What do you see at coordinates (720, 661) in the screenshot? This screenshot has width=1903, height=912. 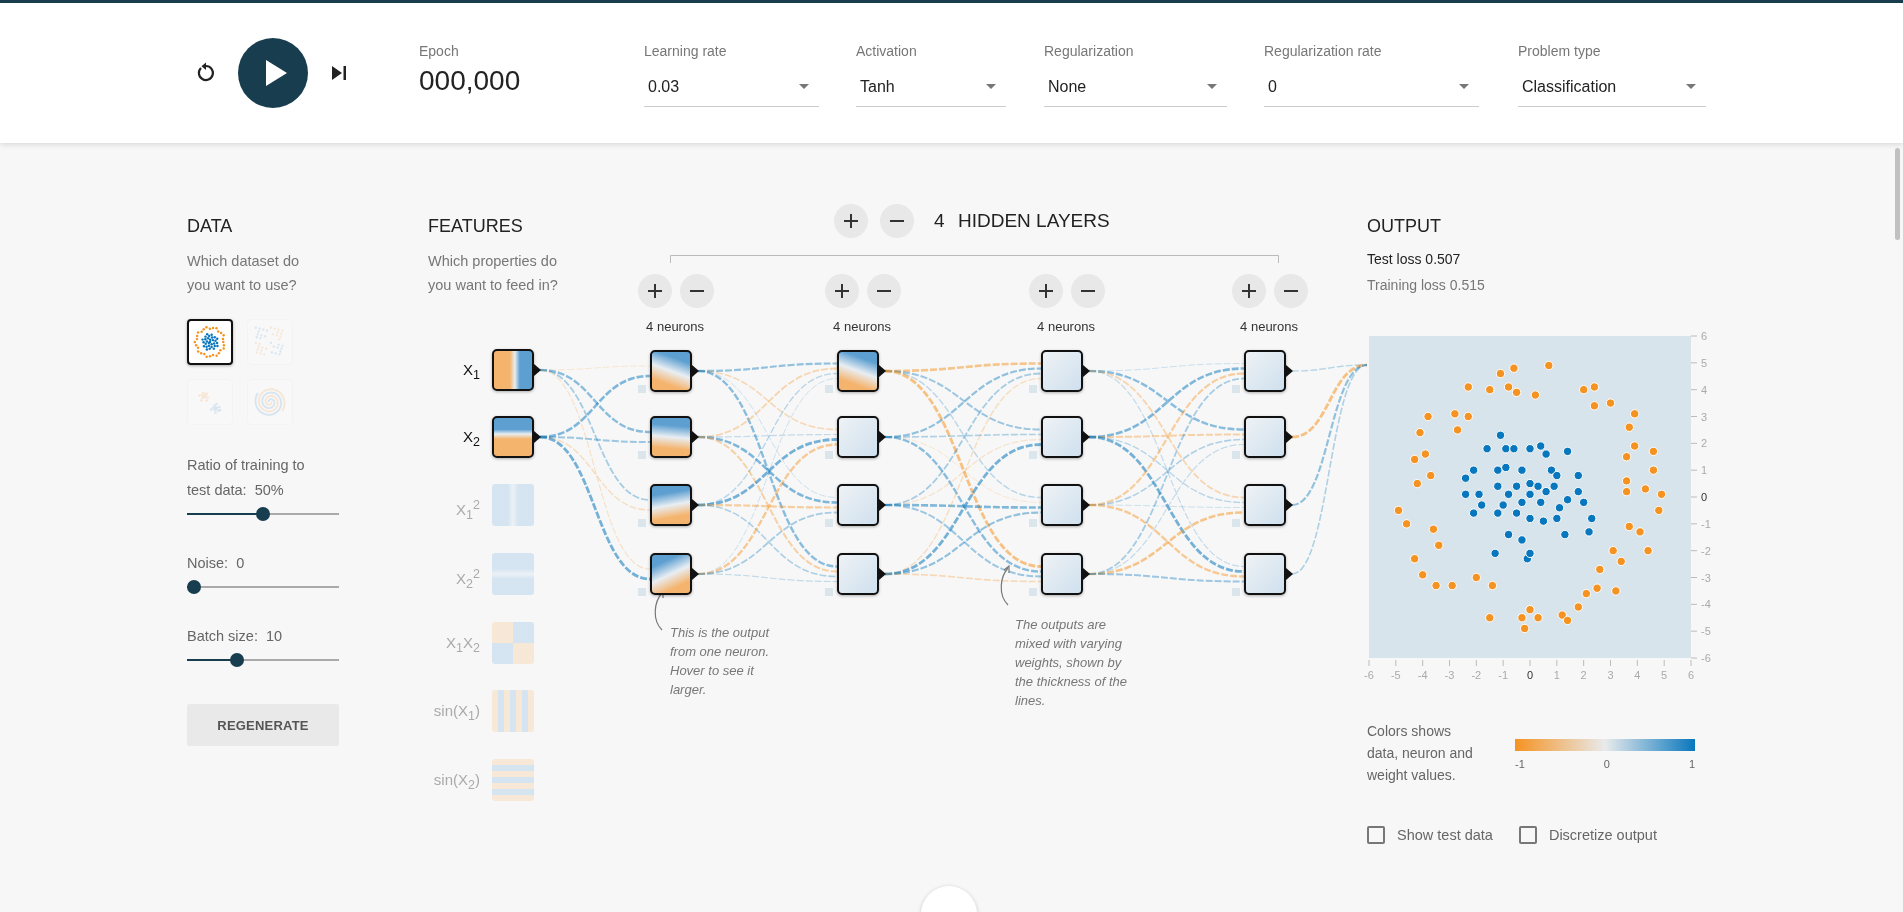 I see `annotation-text: This is the output from one neuron. Hover to see it larger.` at bounding box center [720, 661].